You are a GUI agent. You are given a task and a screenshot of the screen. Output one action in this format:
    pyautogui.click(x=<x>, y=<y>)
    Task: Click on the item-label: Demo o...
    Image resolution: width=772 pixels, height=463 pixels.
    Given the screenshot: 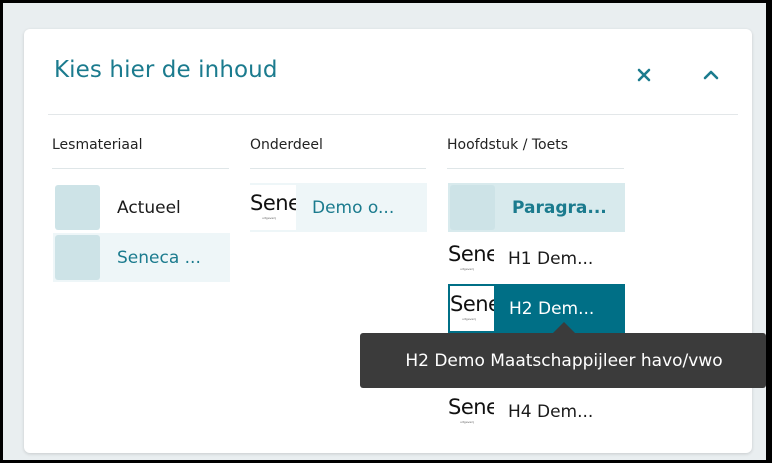 What is the action you would take?
    pyautogui.click(x=353, y=207)
    